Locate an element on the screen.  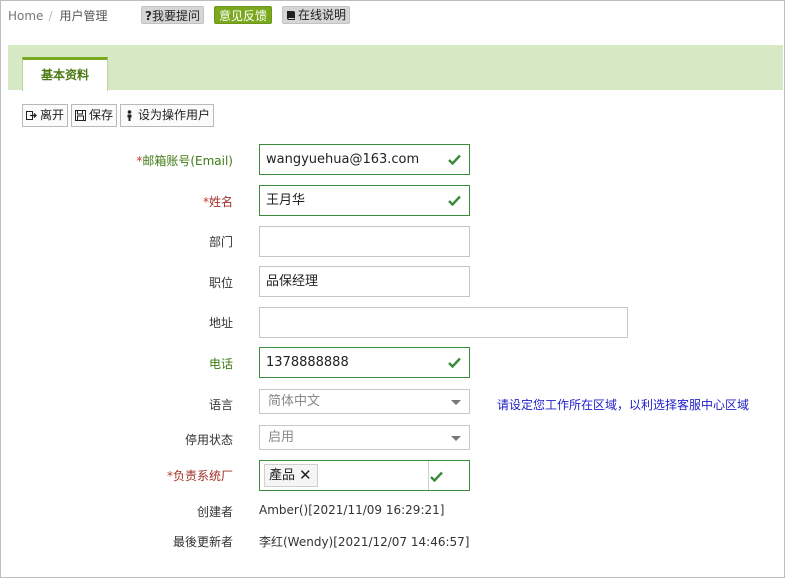
email-field: wangyuehua@163.com is located at coordinates (364, 159).